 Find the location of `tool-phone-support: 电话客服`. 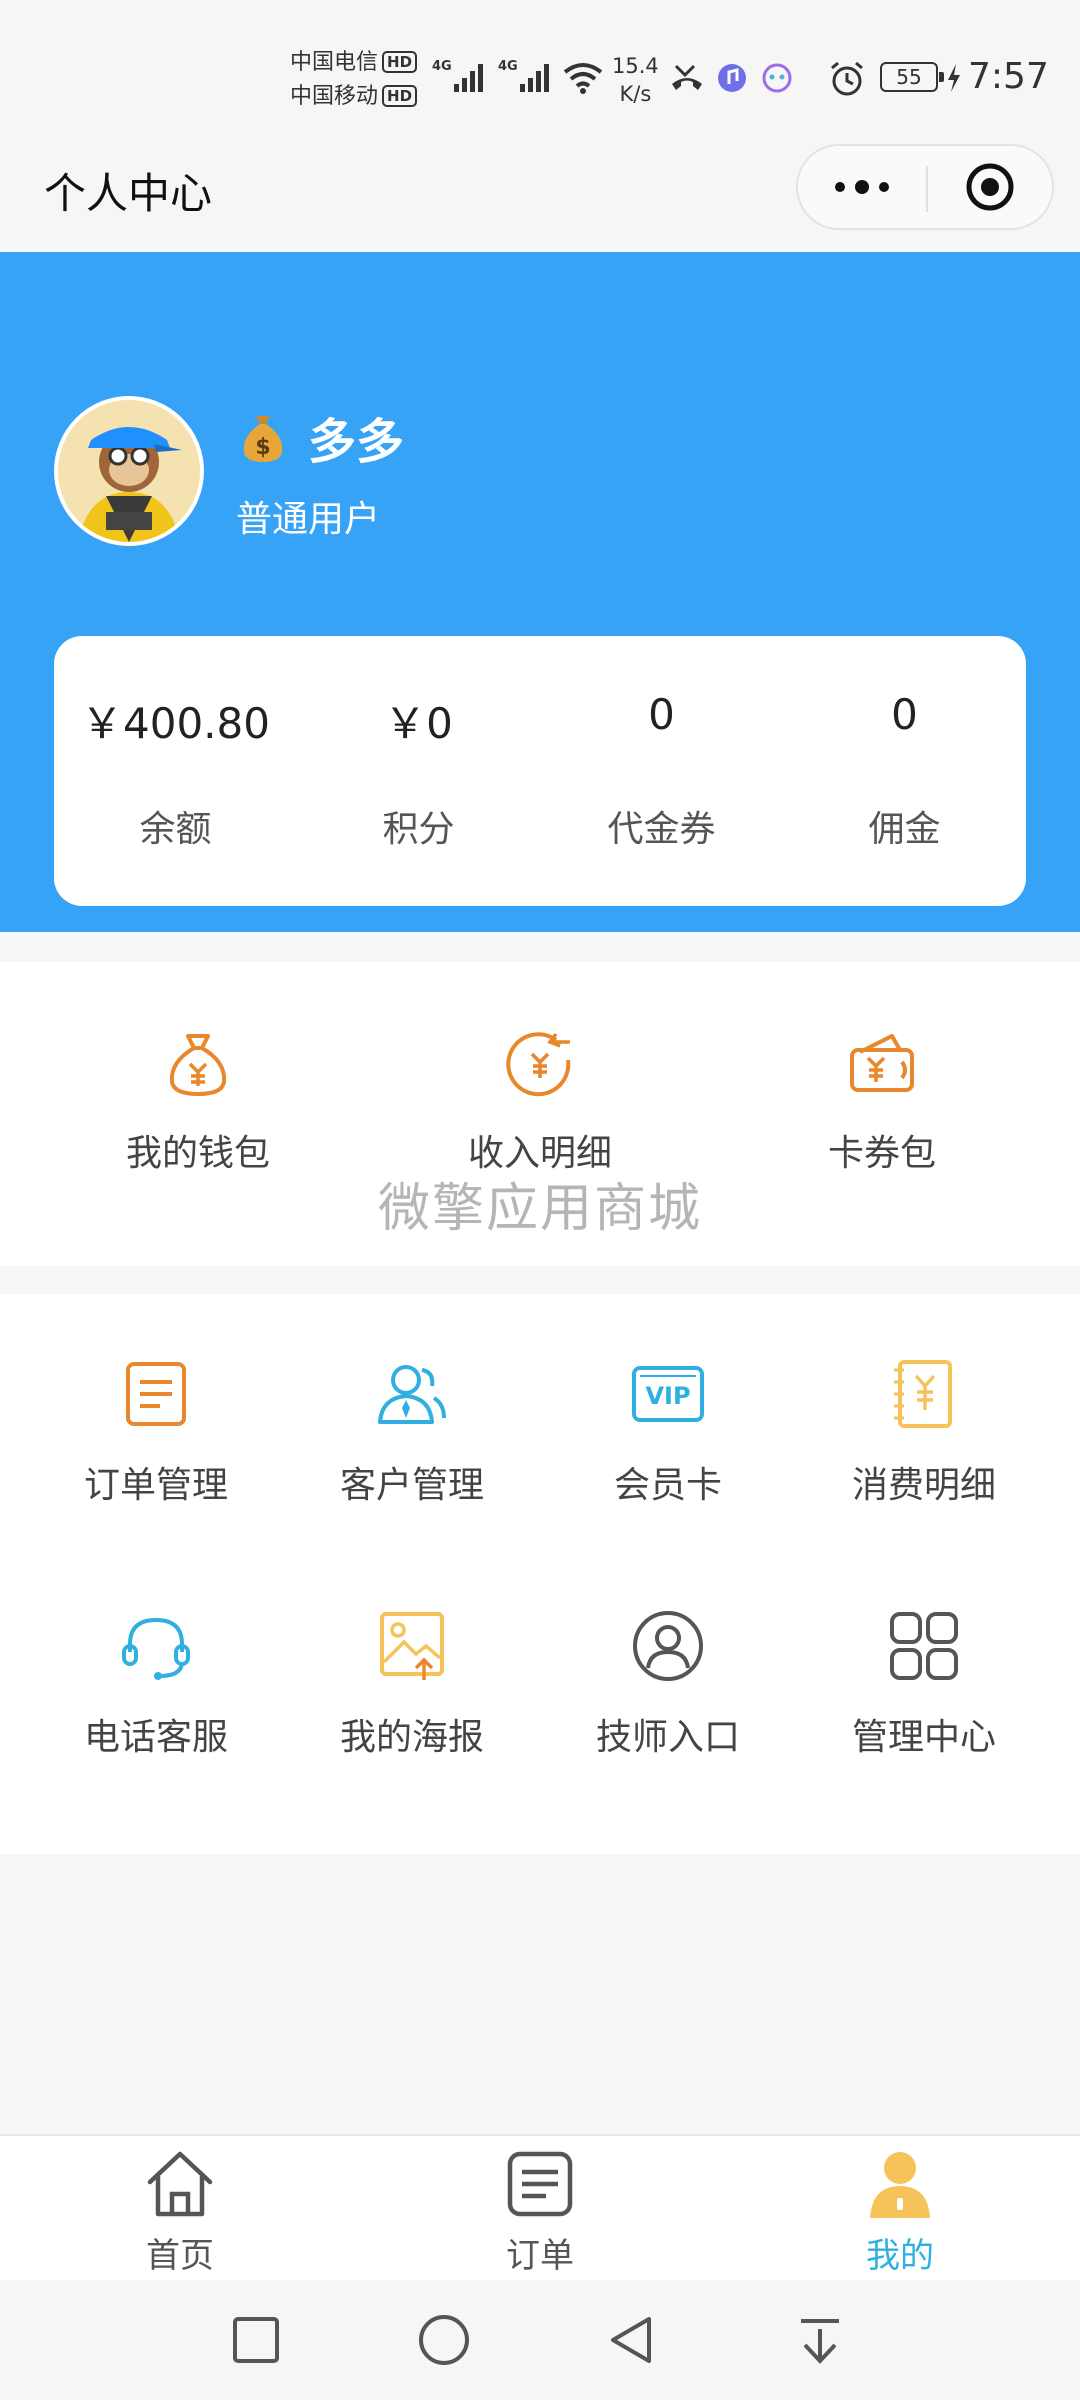

tool-phone-support: 电话客服 is located at coordinates (156, 1666).